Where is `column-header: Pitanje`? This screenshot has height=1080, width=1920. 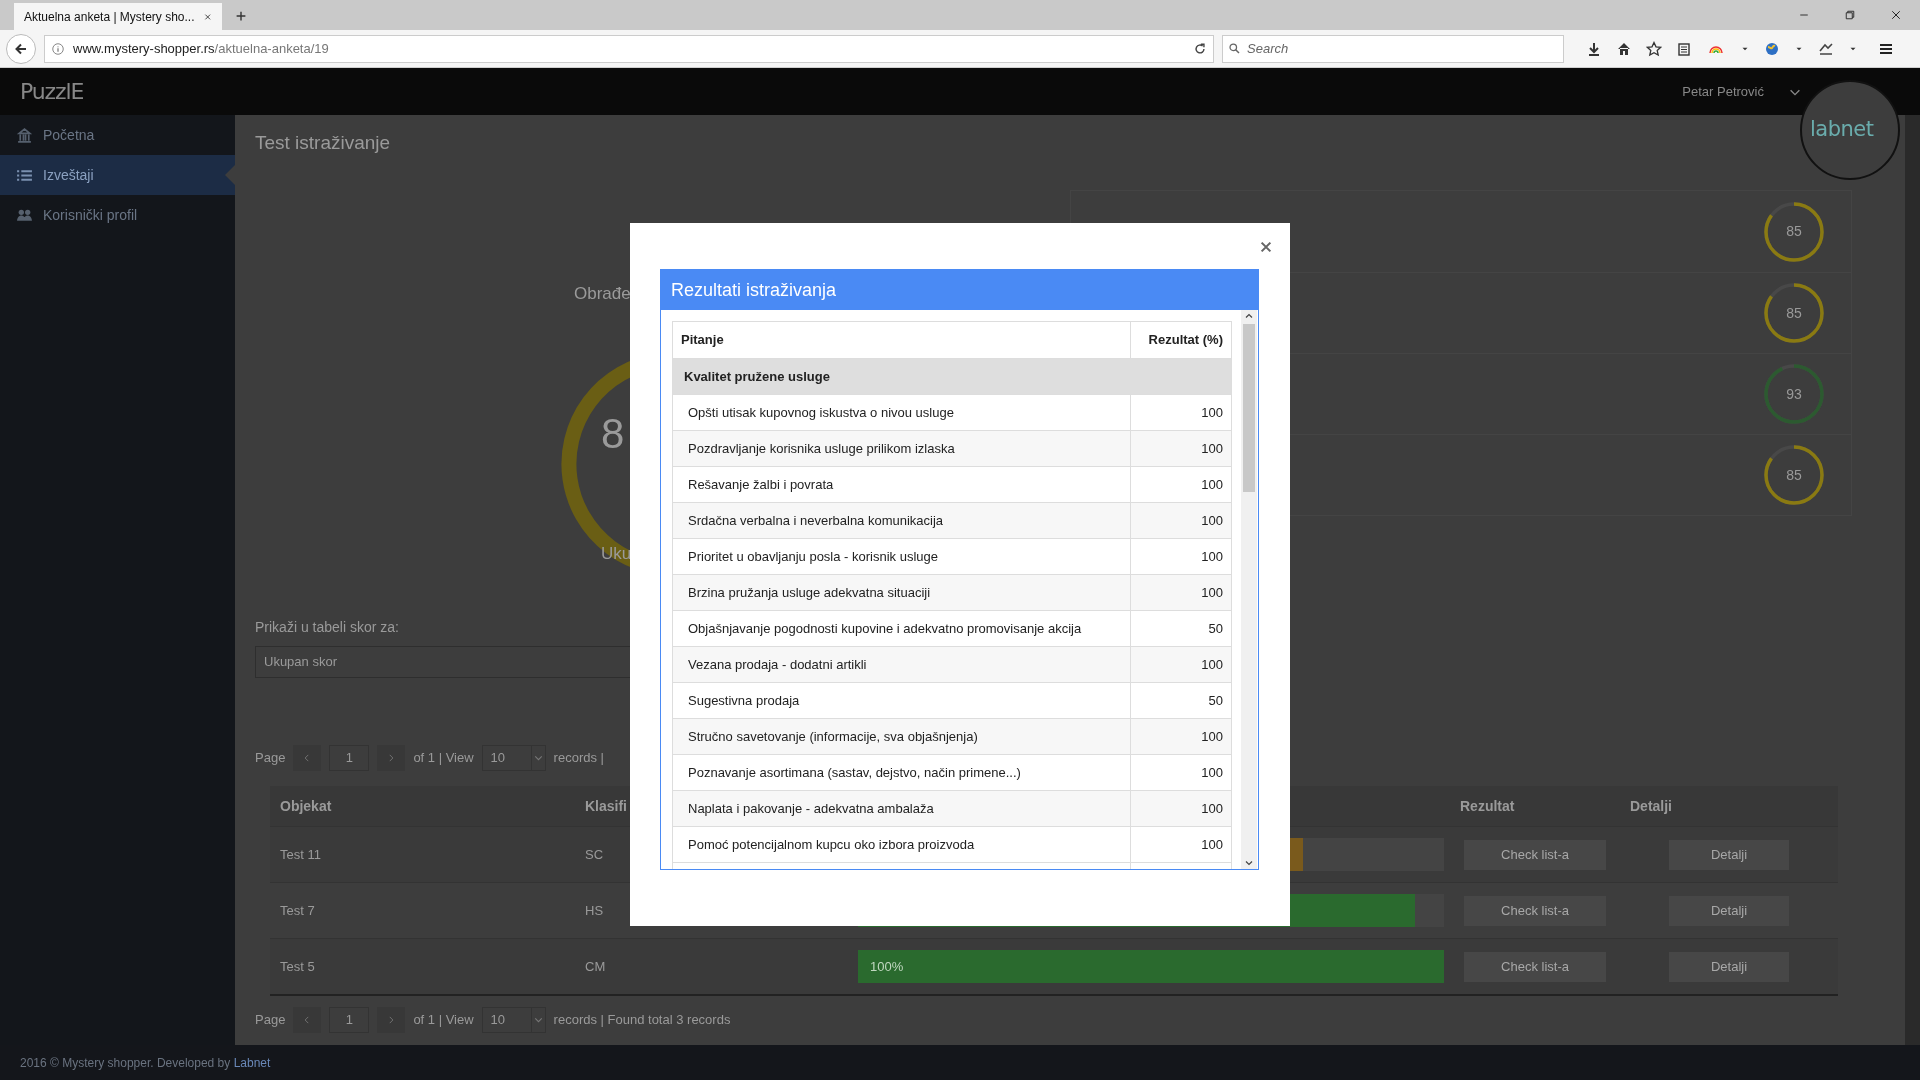 column-header: Pitanje is located at coordinates (702, 340).